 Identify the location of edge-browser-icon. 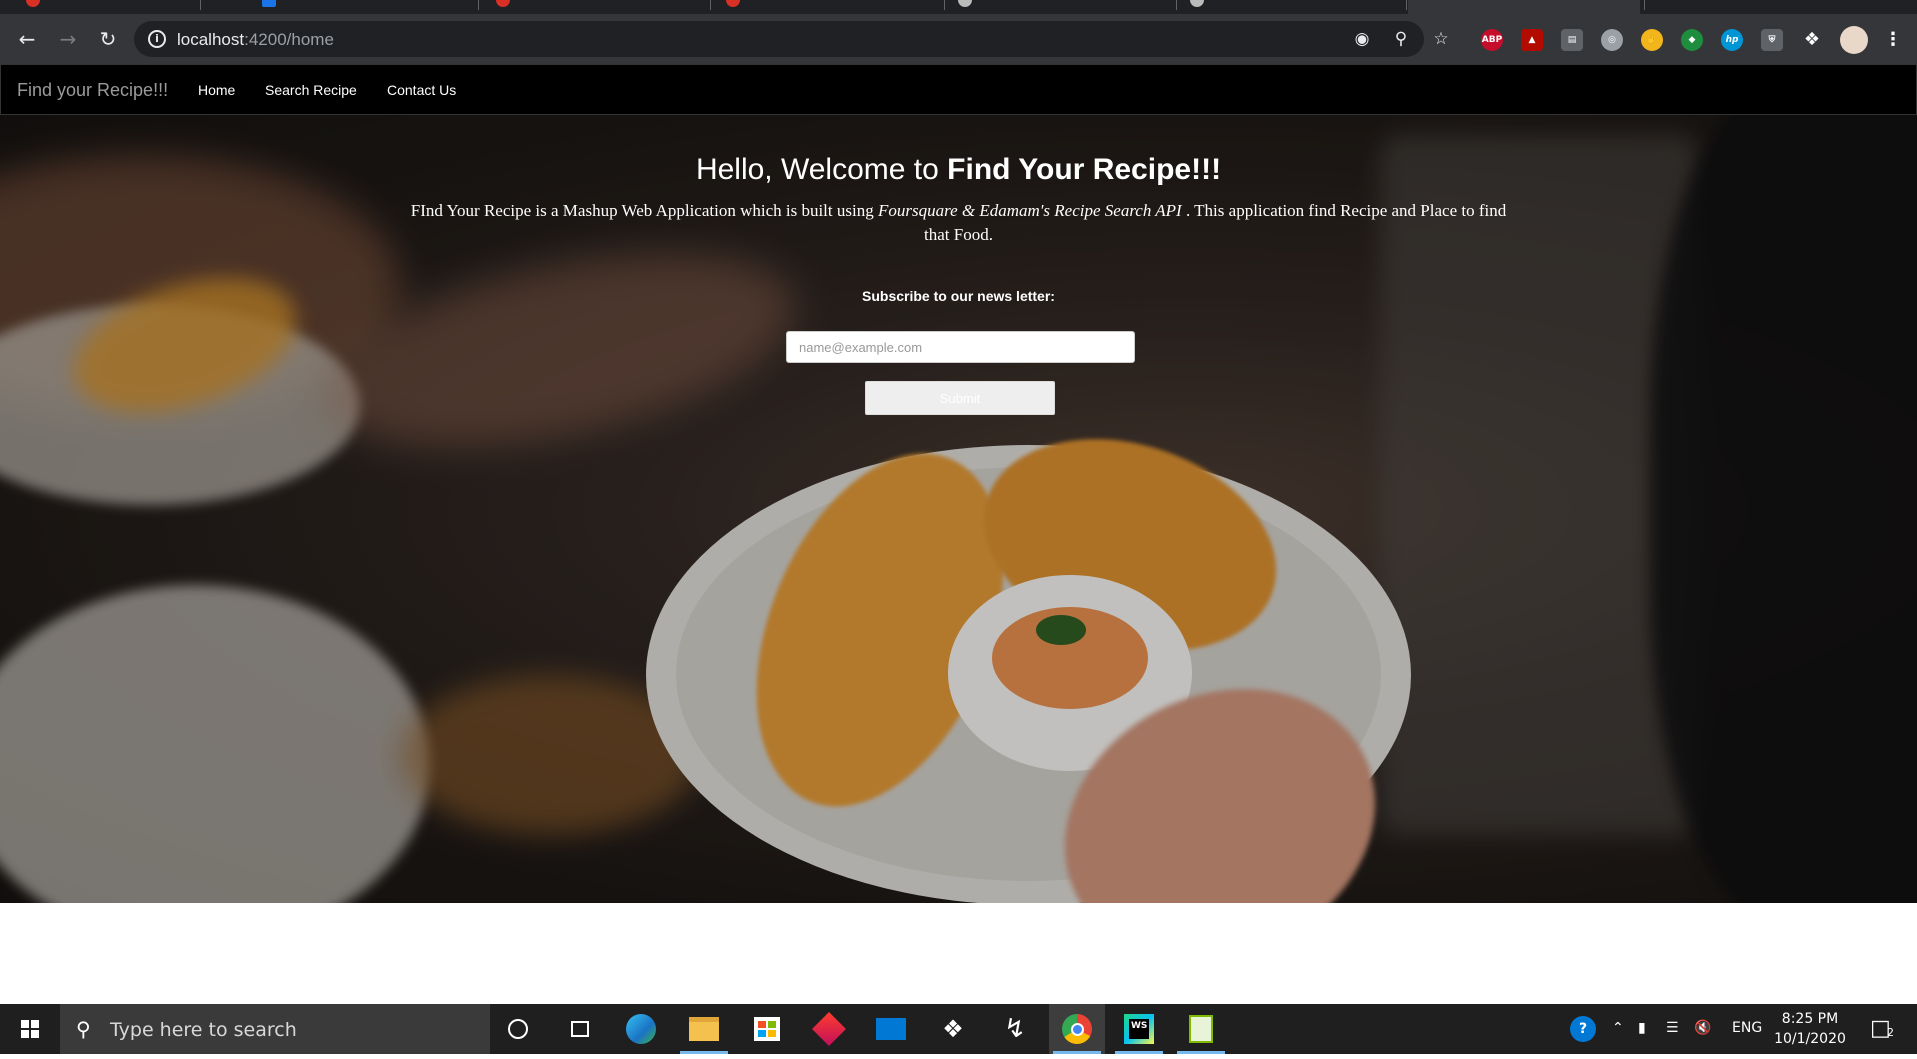
(641, 1029).